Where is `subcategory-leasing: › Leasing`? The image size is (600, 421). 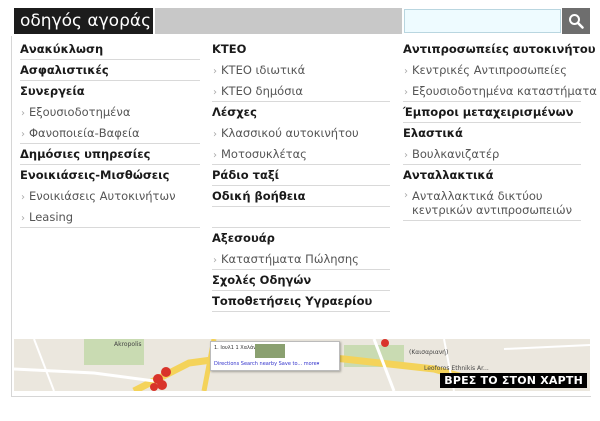
subcategory-leasing: › Leasing is located at coordinates (110, 217).